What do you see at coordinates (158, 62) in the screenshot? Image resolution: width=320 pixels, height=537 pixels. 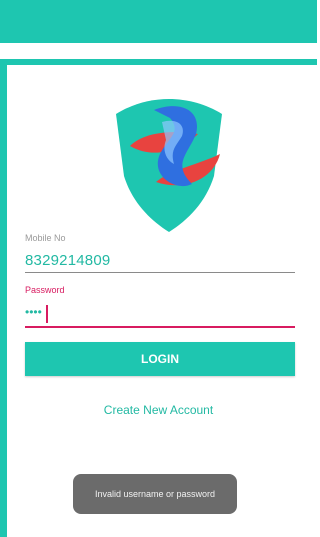 I see `sub-bar` at bounding box center [158, 62].